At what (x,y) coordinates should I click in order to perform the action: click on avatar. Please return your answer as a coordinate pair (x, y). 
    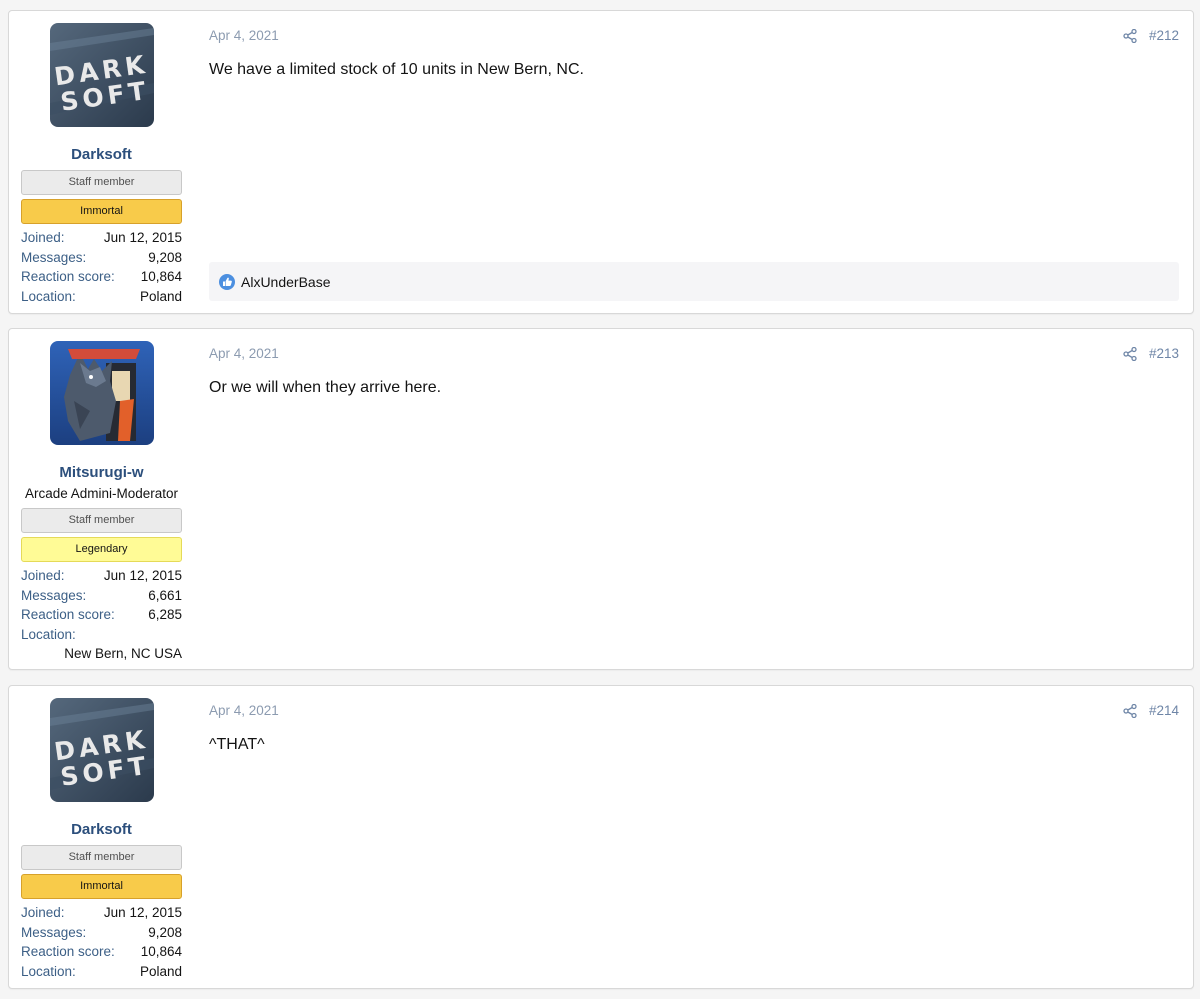
    Looking at the image, I should click on (101, 393).